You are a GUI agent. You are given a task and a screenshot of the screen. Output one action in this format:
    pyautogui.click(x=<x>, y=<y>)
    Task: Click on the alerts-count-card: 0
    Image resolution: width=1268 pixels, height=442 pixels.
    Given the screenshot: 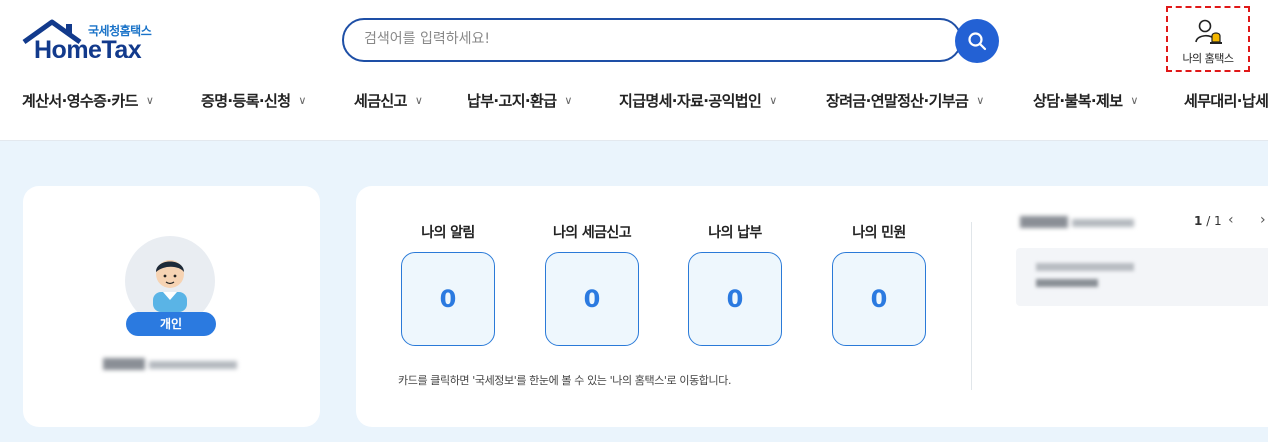 What is the action you would take?
    pyautogui.click(x=448, y=299)
    